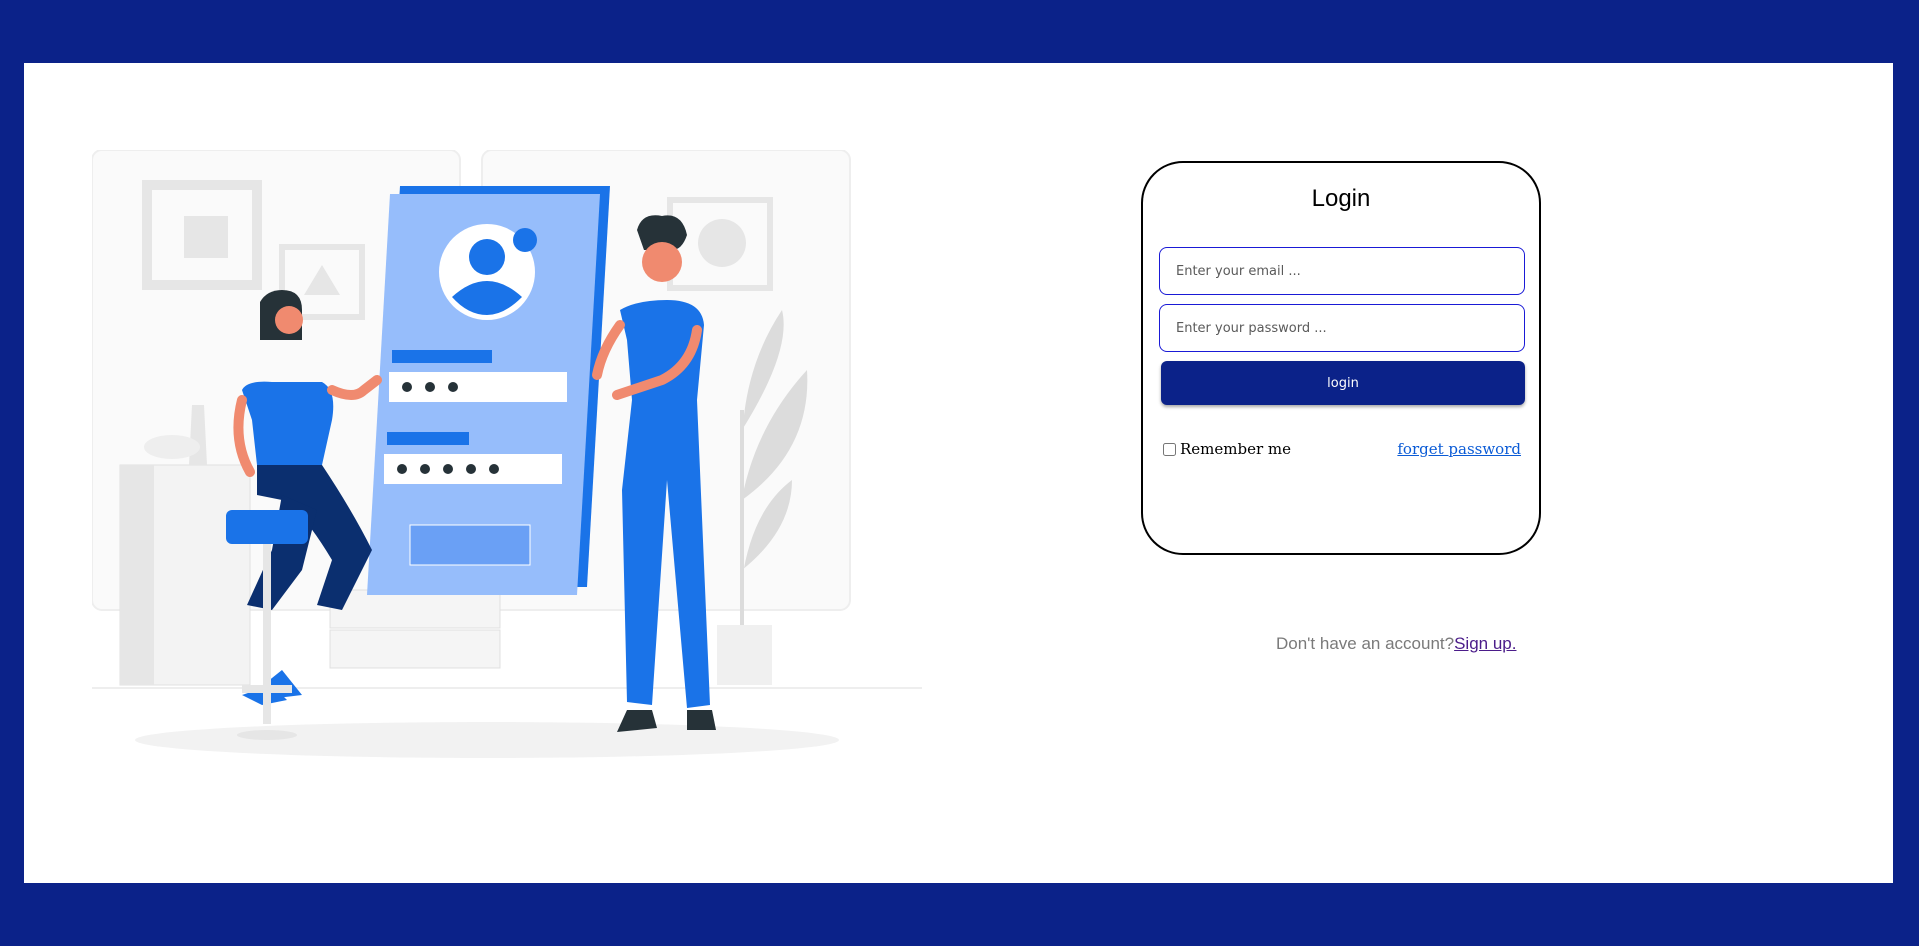 Image resolution: width=1919 pixels, height=946 pixels. What do you see at coordinates (1236, 449) in the screenshot?
I see `remember-me-label: Remember me` at bounding box center [1236, 449].